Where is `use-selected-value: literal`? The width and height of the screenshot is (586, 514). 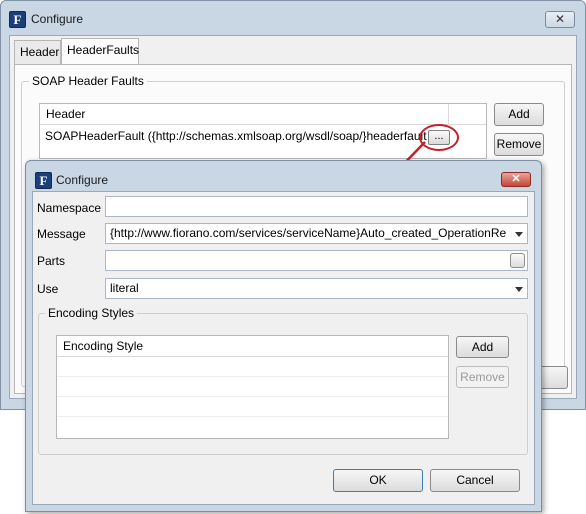 use-selected-value: literal is located at coordinates (124, 288).